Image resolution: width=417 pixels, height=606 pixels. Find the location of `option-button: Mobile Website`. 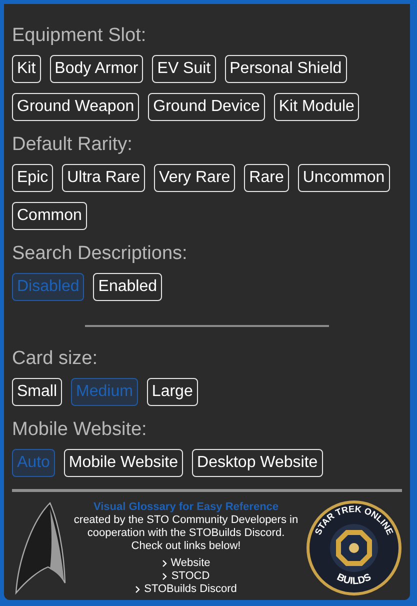

option-button: Mobile Website is located at coordinates (124, 463).